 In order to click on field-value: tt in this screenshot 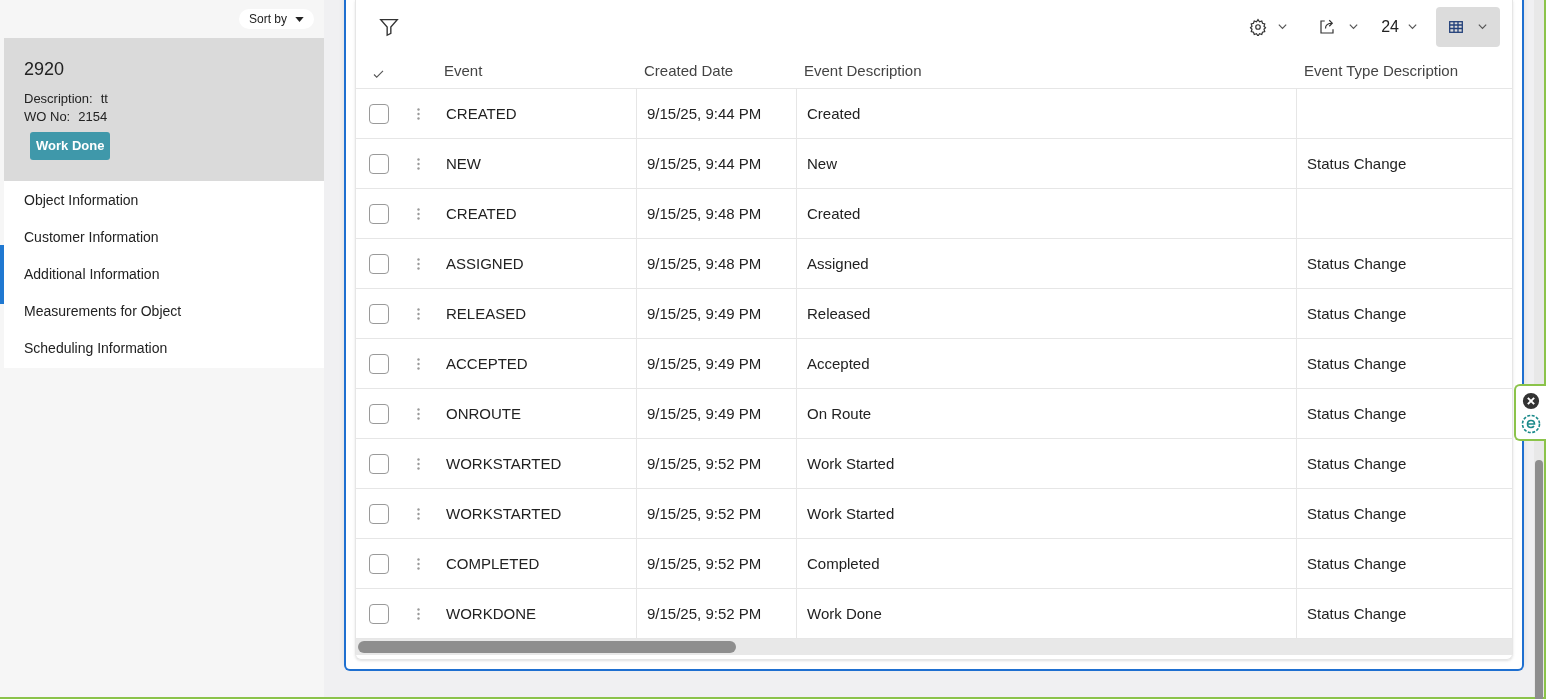, I will do `click(104, 99)`.